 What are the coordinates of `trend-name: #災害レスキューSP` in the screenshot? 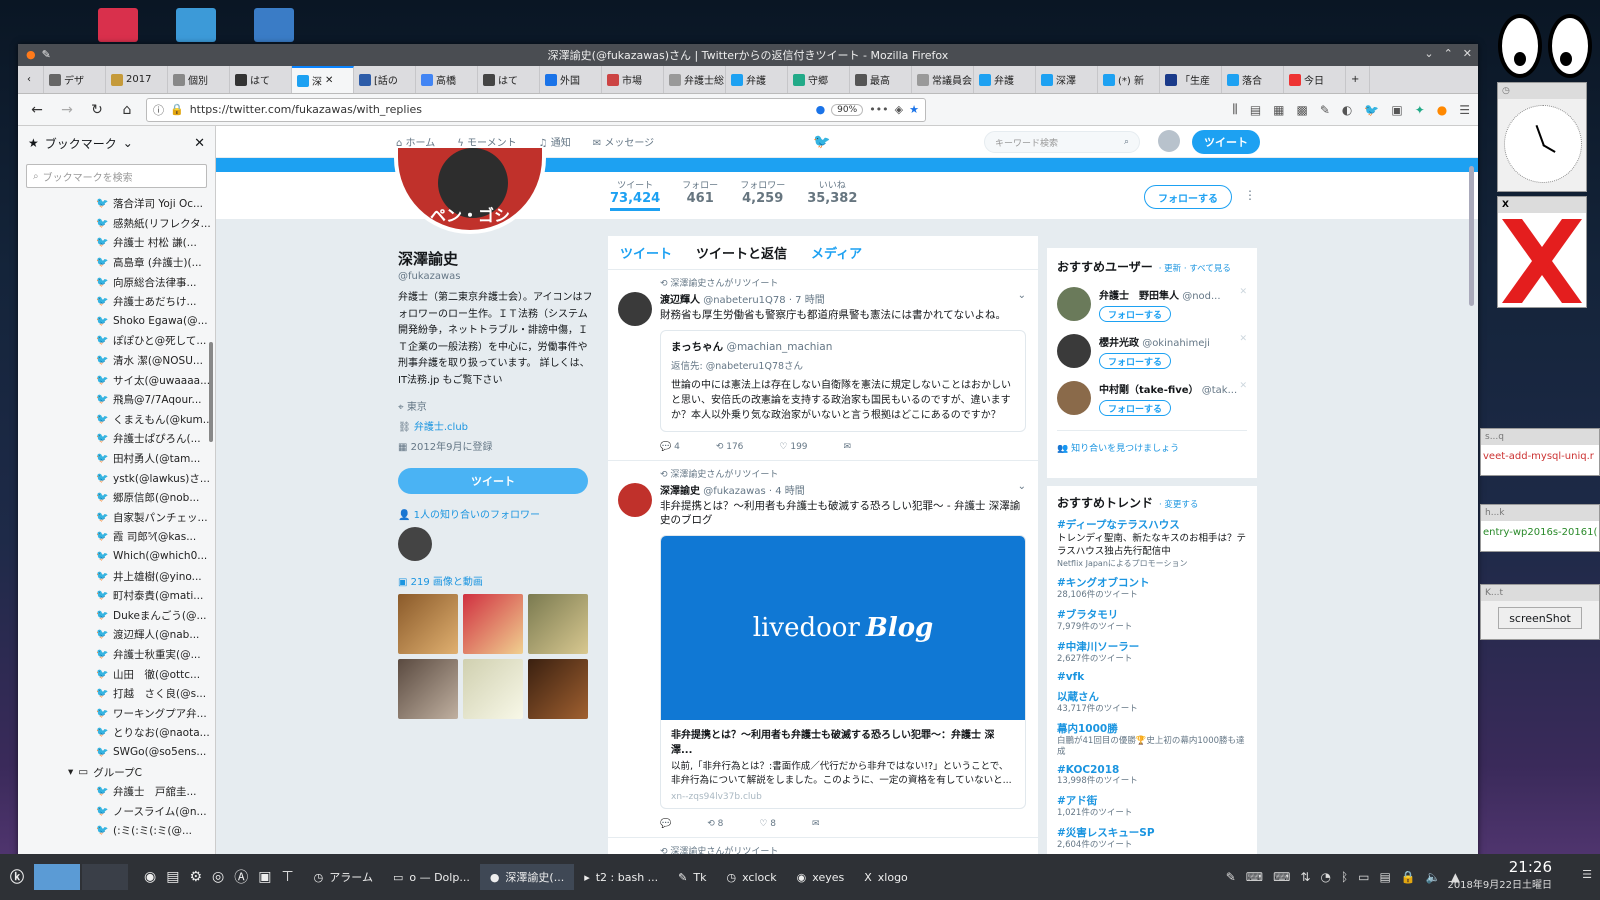 It's located at (1152, 832).